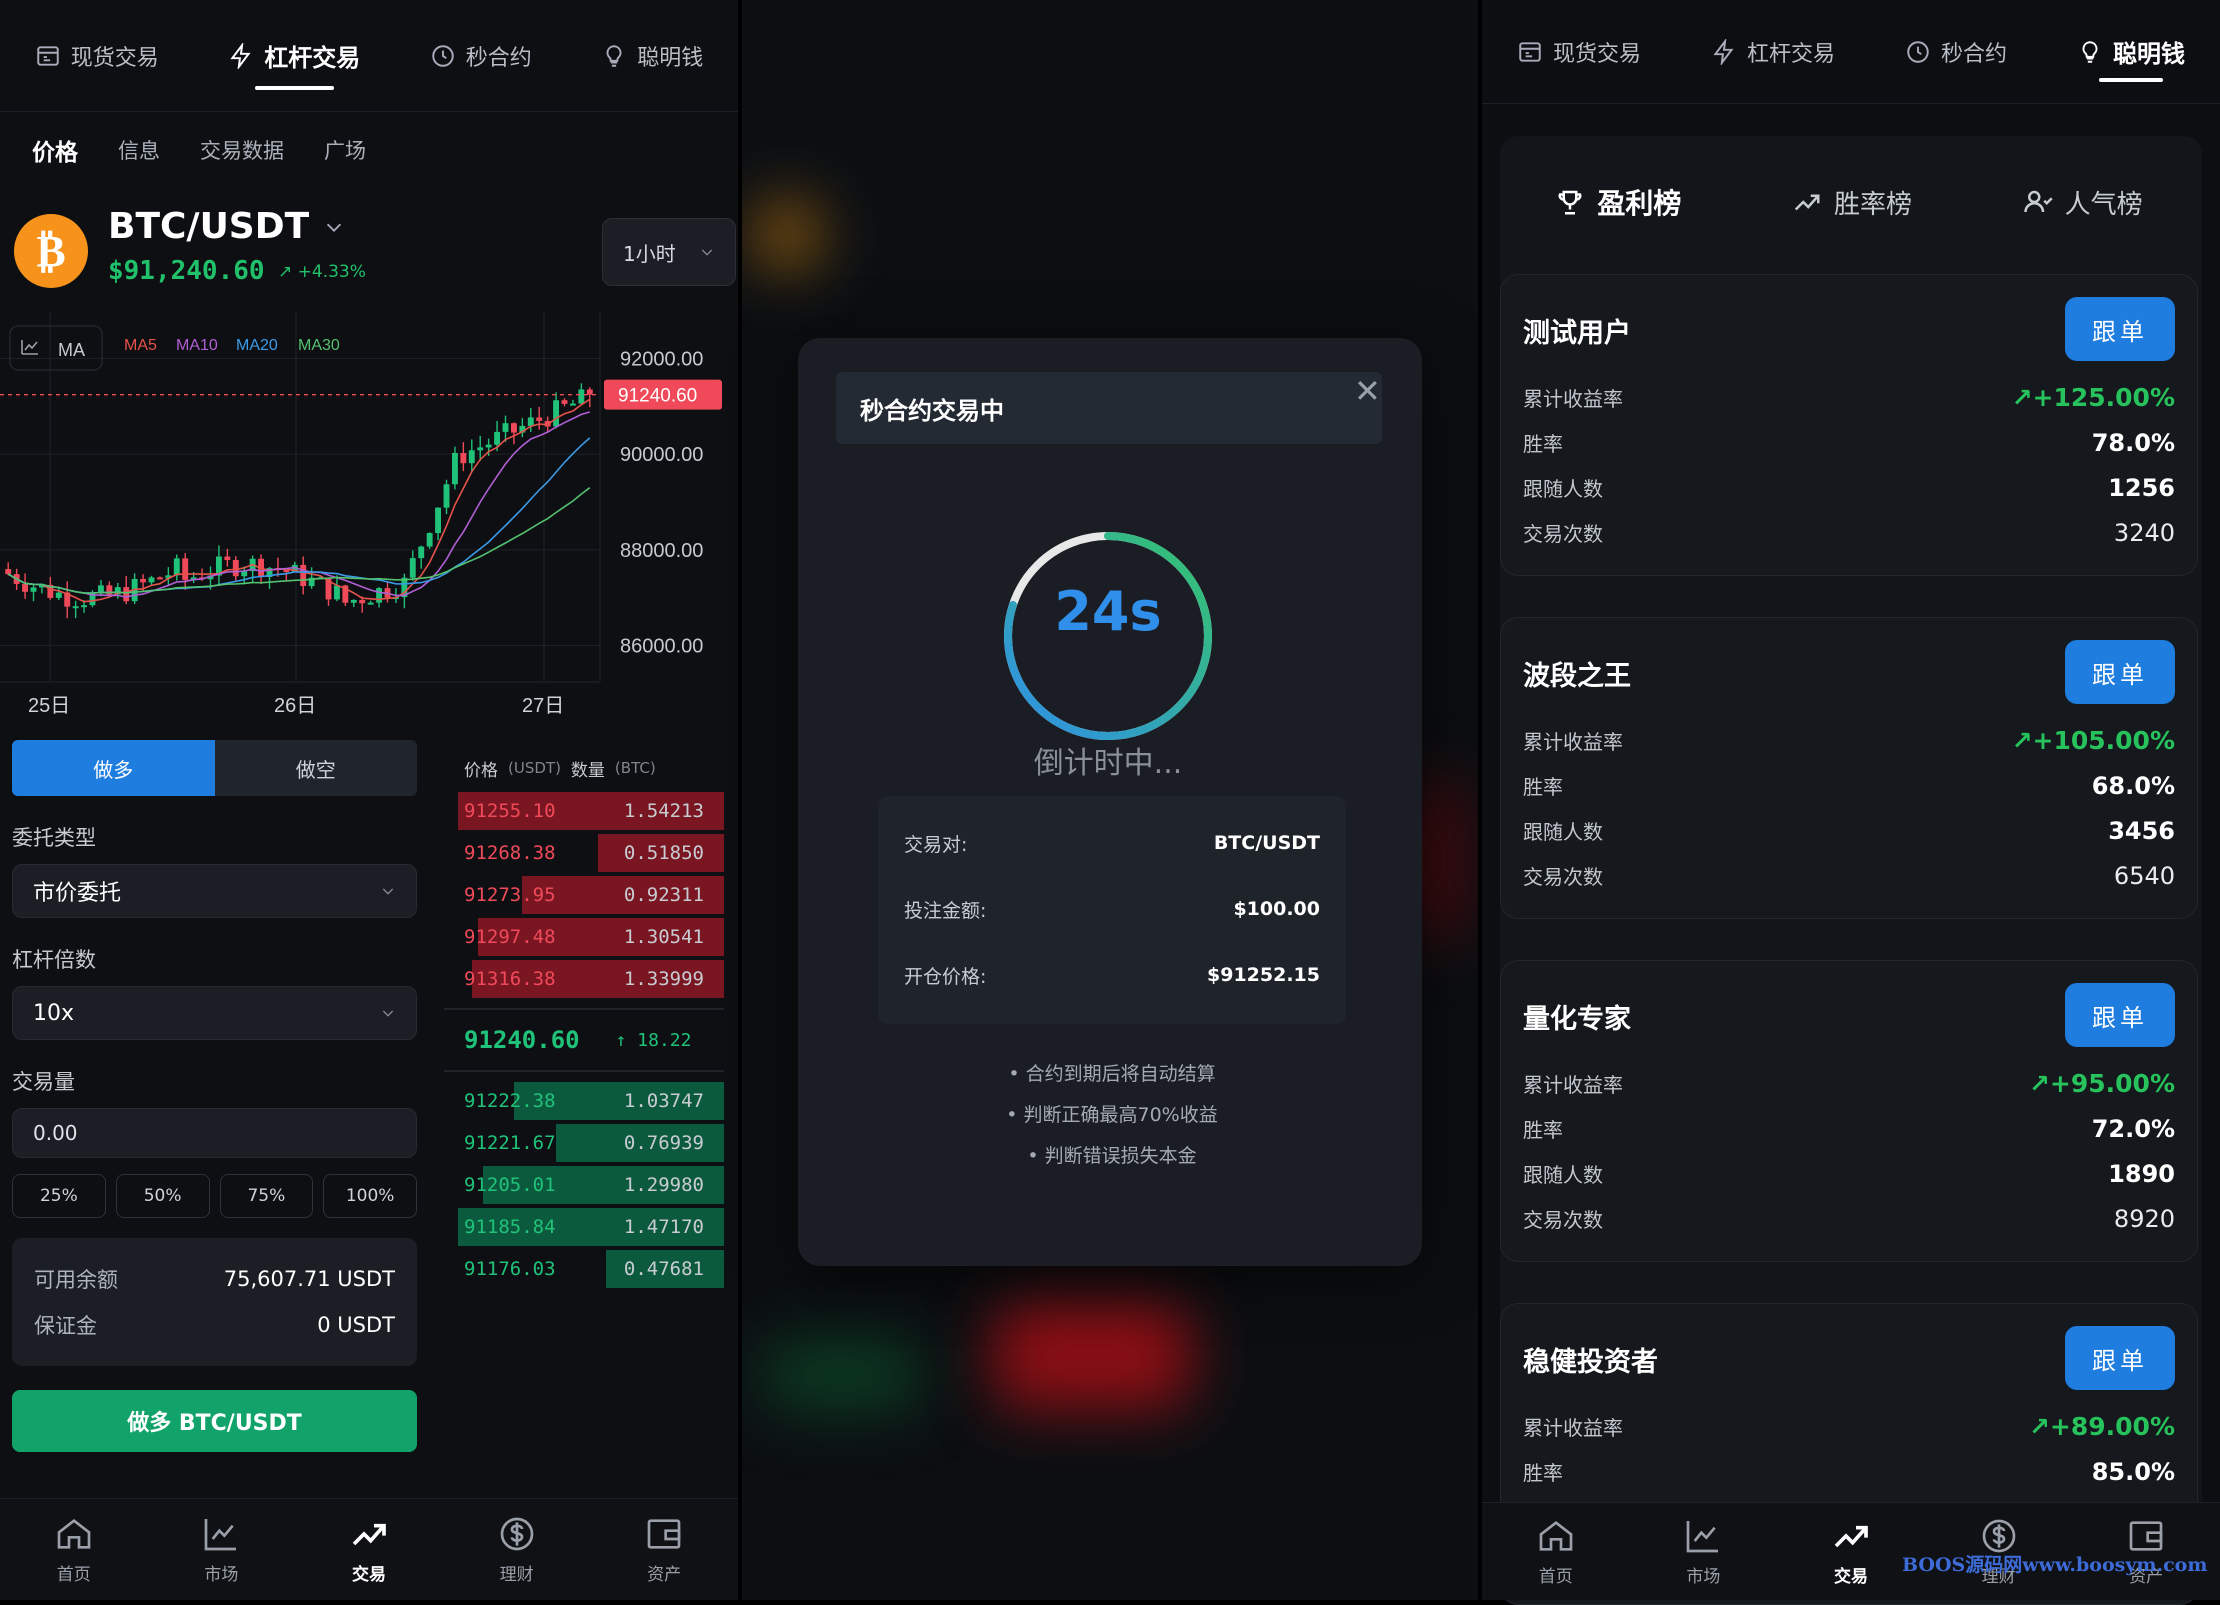 The height and width of the screenshot is (1605, 2220). What do you see at coordinates (664, 1227) in the screenshot?
I see `bid-qty: 1.47170` at bounding box center [664, 1227].